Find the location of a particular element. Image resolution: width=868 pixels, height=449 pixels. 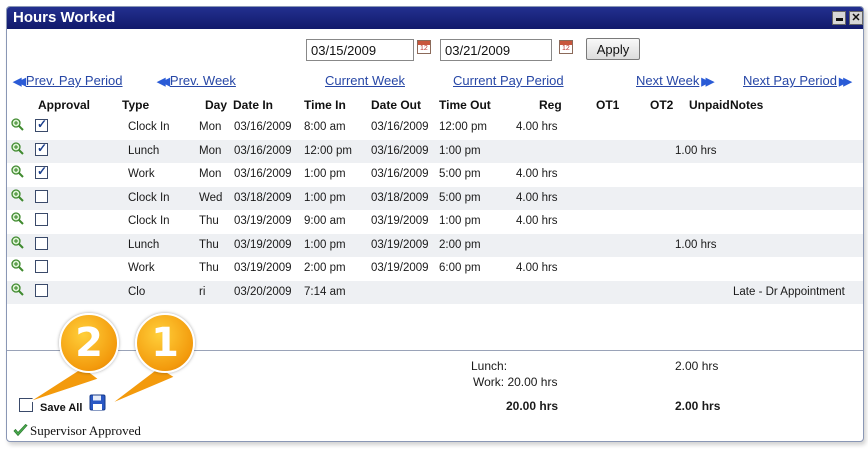

callout-badge-2: 2 is located at coordinates (89, 343).